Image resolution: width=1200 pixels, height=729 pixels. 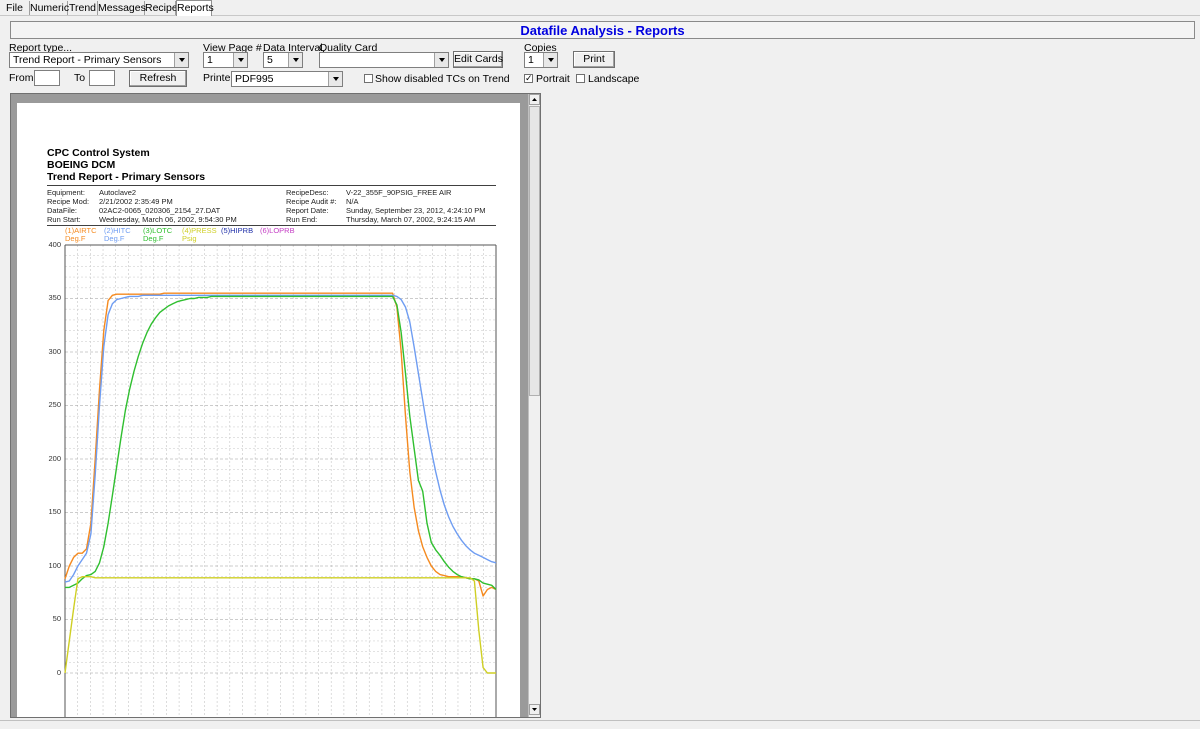 What do you see at coordinates (600, 724) in the screenshot?
I see `status-strip` at bounding box center [600, 724].